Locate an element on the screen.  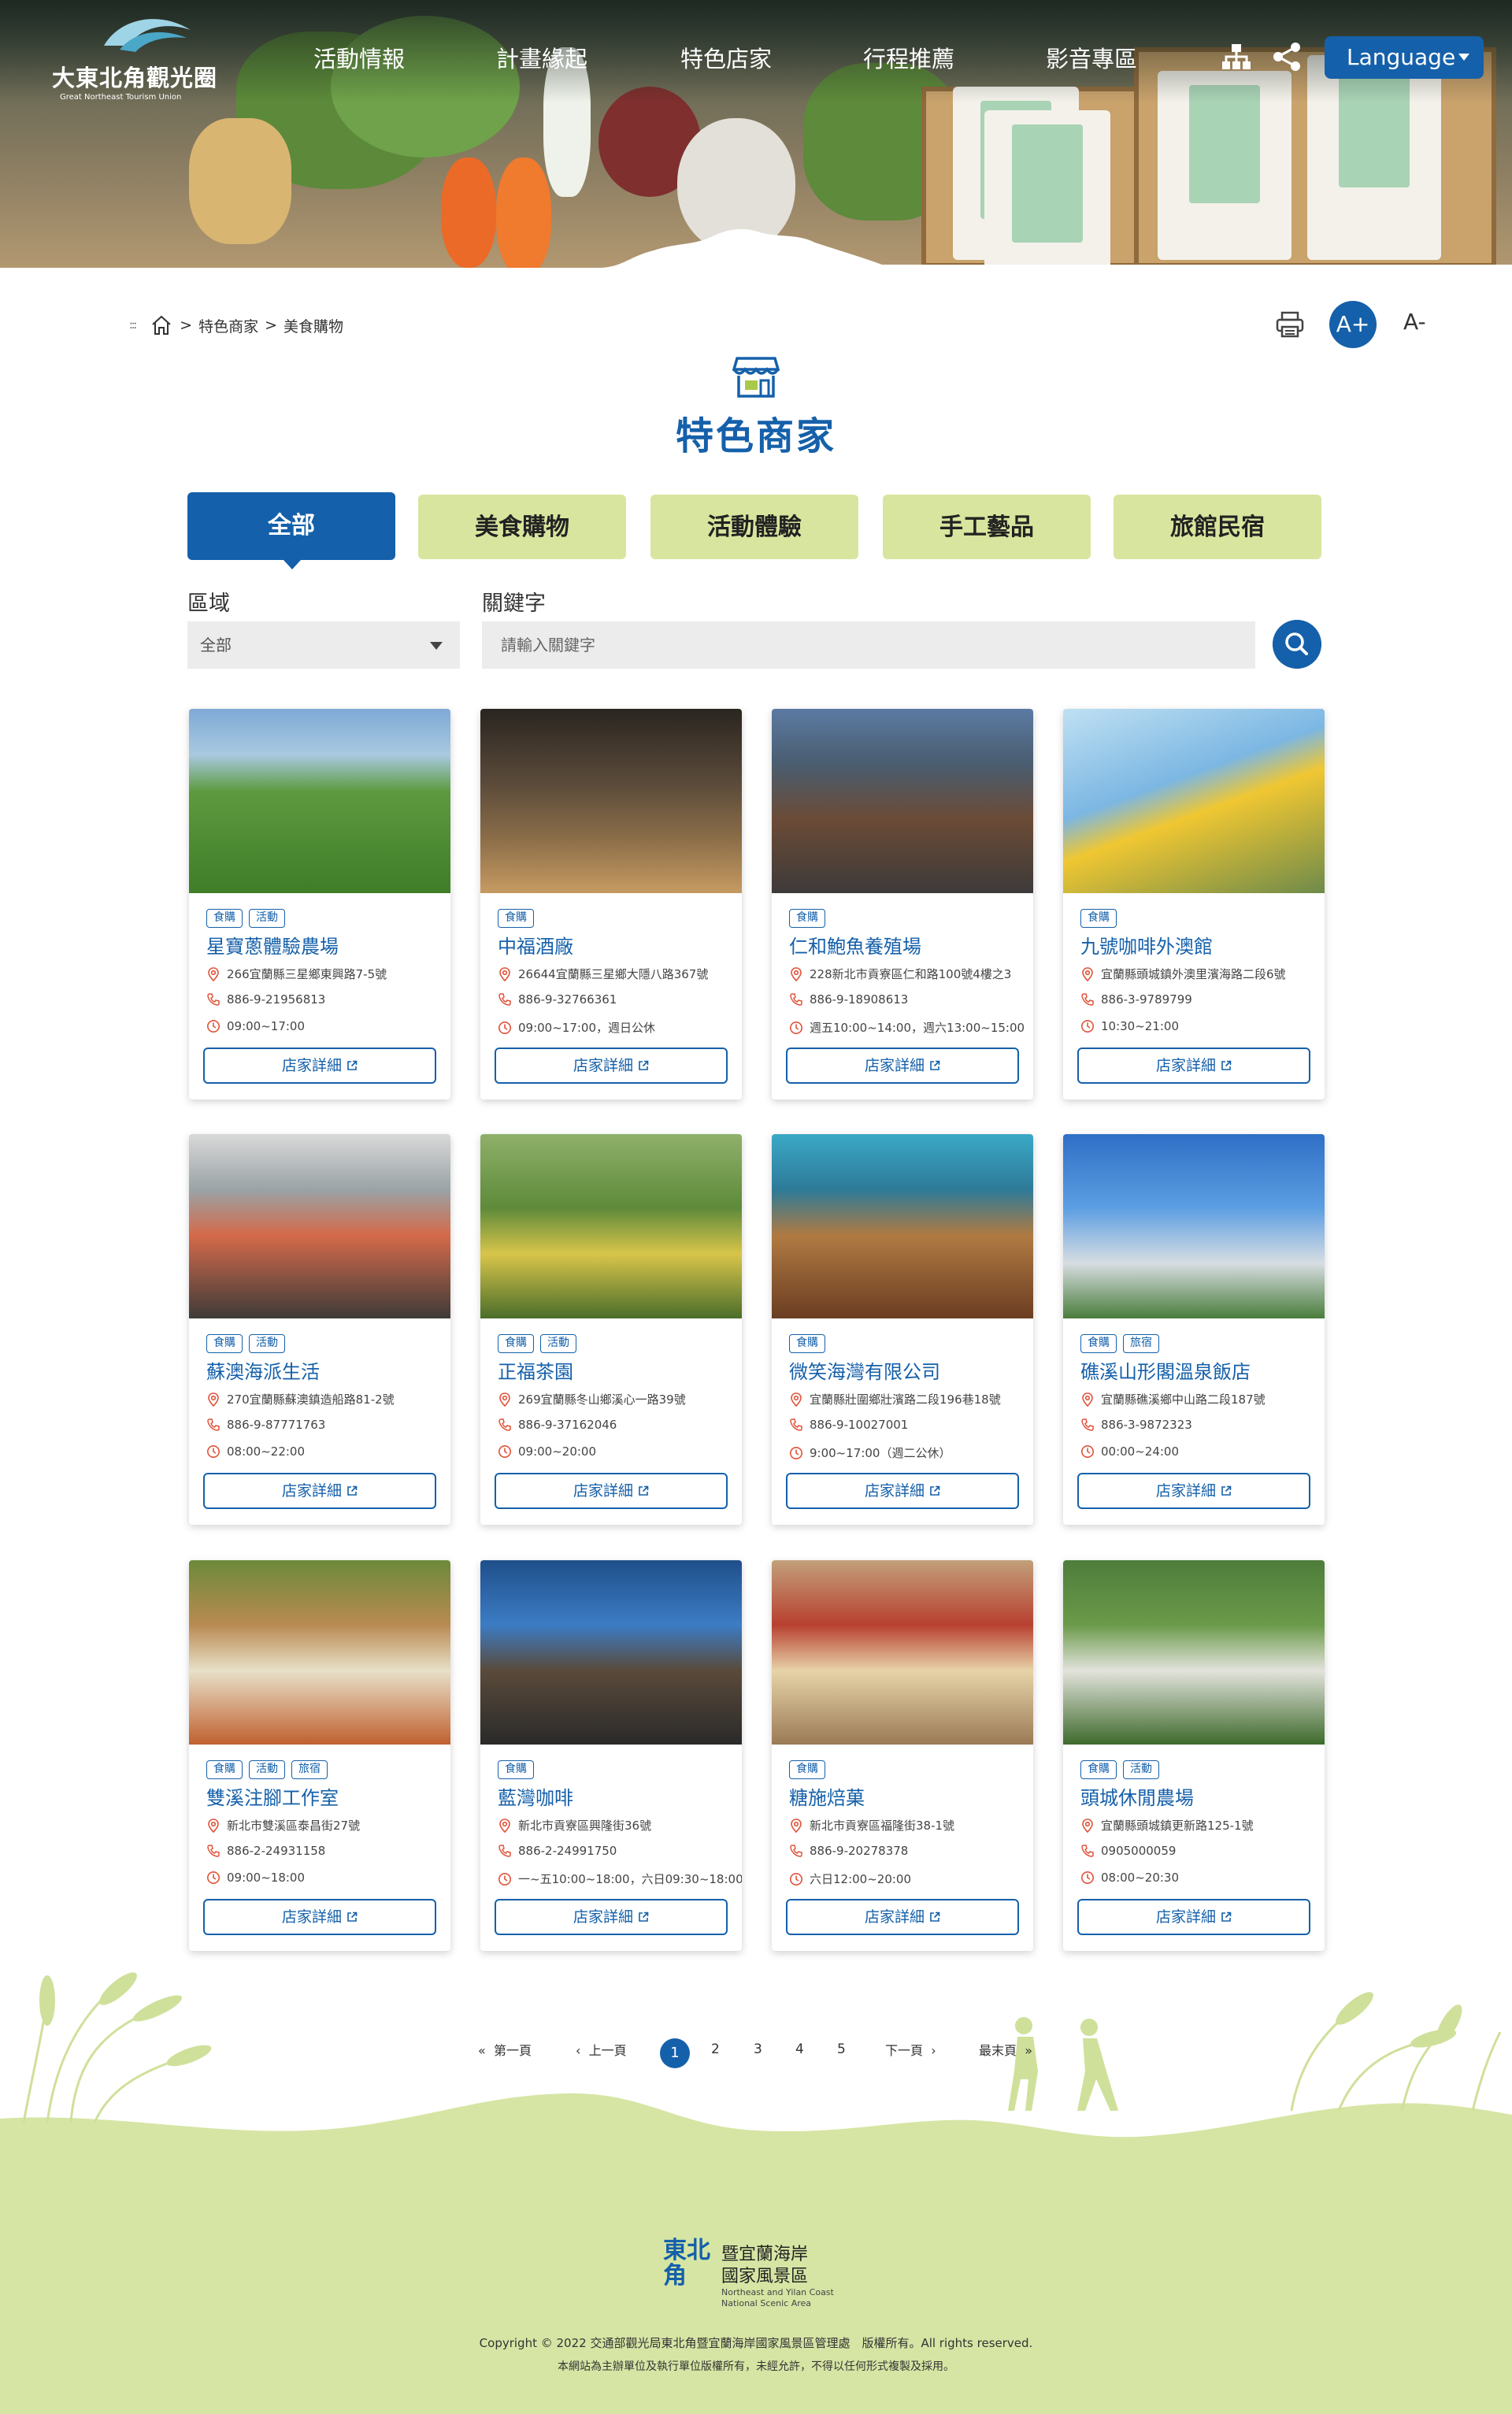
phone-row: 886-9-18908613 is located at coordinates (848, 999).